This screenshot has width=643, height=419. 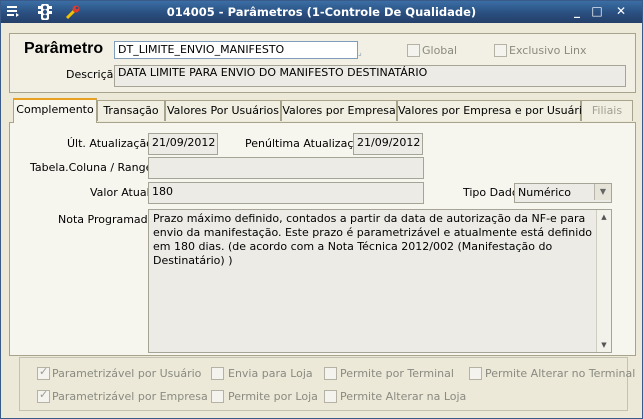 I want to click on envia-loja-checkbox, so click(x=217, y=373).